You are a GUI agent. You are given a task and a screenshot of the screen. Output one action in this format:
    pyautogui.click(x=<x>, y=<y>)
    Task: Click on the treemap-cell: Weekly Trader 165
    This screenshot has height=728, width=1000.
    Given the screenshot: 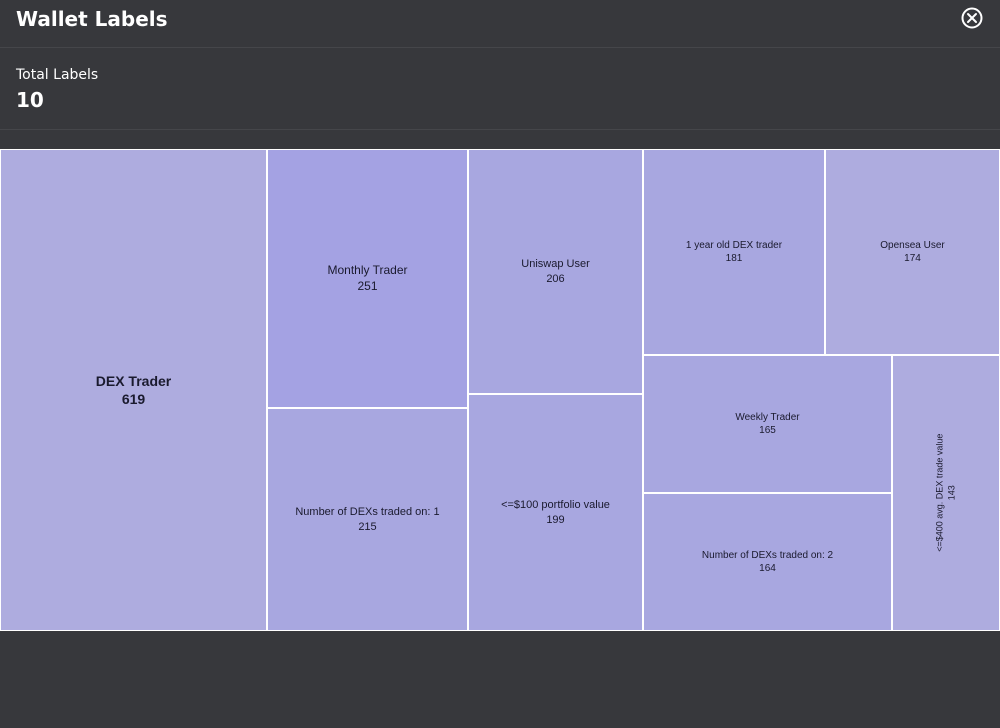 What is the action you would take?
    pyautogui.click(x=767, y=424)
    